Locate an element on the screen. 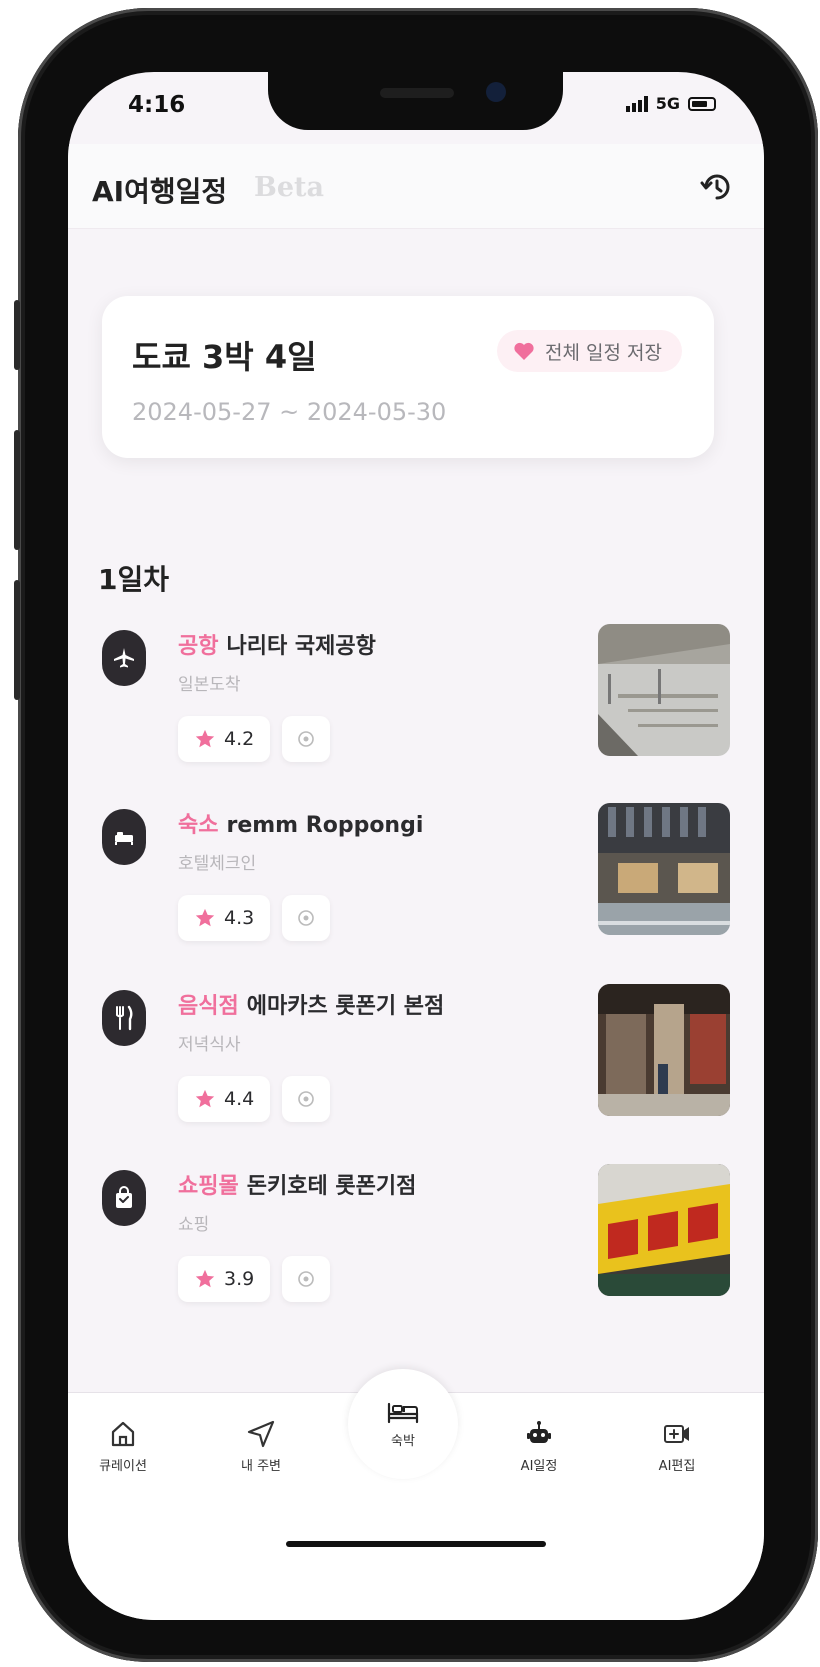 The height and width of the screenshot is (1667, 820). rating-badge: 4.3 is located at coordinates (224, 918).